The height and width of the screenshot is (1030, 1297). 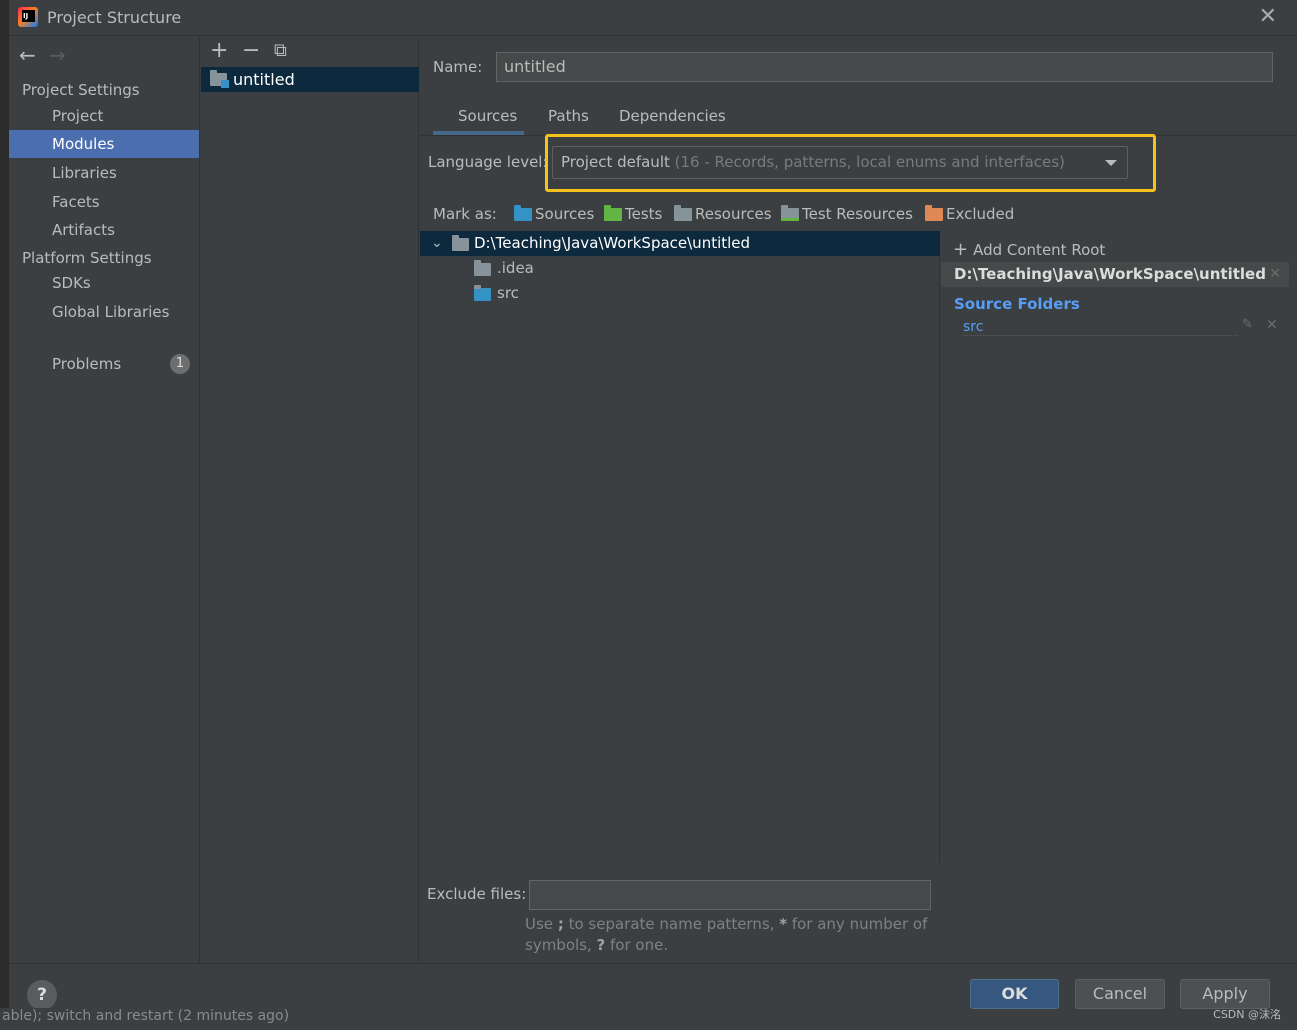 I want to click on forward-arrow-icon: →, so click(x=64, y=55).